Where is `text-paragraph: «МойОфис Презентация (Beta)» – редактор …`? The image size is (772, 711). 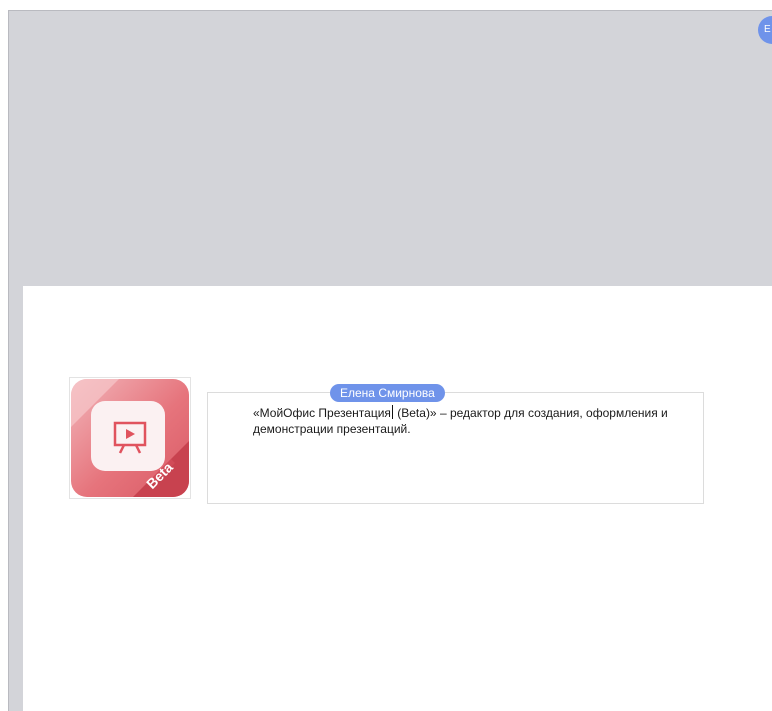
text-paragraph: «МойОфис Презентация (Beta)» – редактор … is located at coordinates (473, 421).